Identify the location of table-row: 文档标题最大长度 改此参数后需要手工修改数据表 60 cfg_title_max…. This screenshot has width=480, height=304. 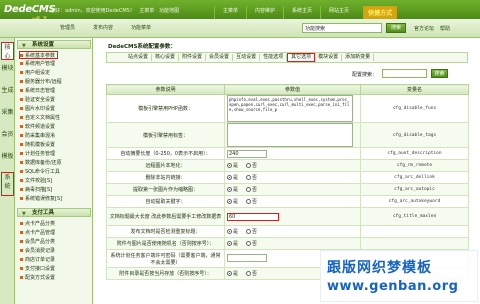
(287, 216).